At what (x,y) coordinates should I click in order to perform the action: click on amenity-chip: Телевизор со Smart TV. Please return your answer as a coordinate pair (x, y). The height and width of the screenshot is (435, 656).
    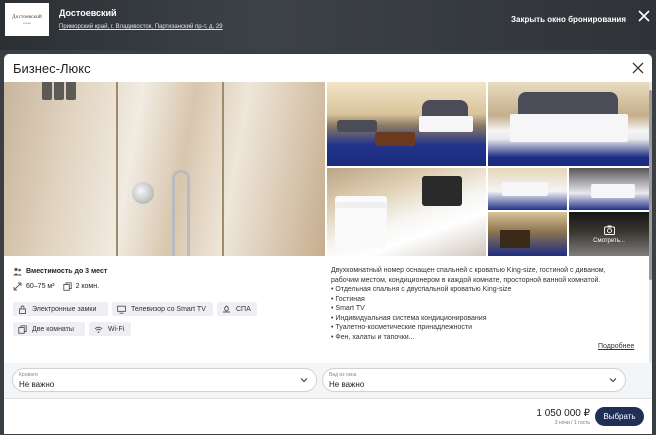
    Looking at the image, I should click on (162, 309).